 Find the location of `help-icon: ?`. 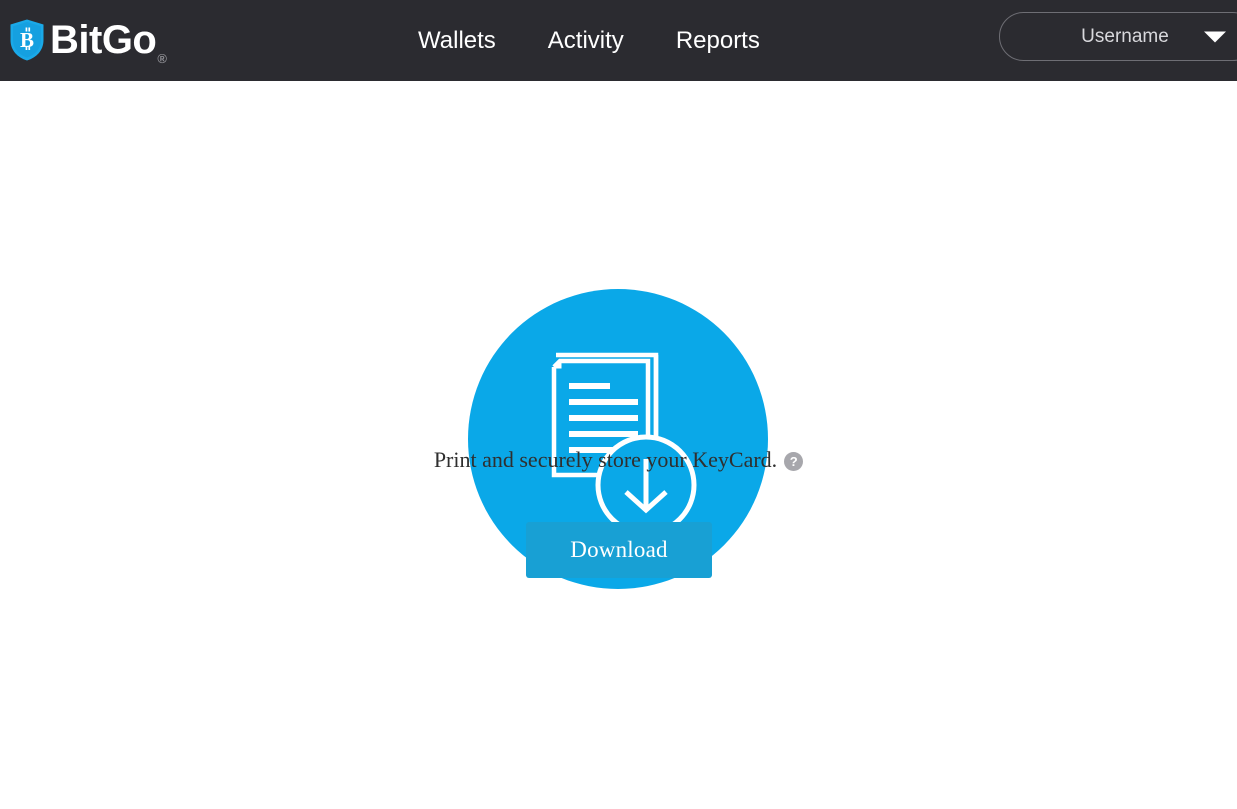

help-icon: ? is located at coordinates (794, 461).